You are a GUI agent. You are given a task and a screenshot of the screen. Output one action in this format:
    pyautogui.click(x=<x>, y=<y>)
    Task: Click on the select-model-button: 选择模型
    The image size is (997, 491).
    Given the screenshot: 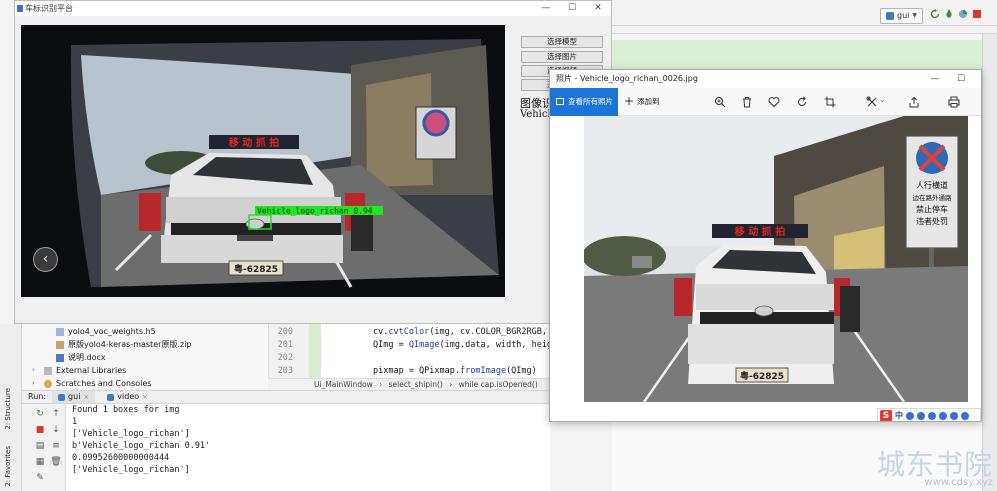 What is the action you would take?
    pyautogui.click(x=562, y=42)
    